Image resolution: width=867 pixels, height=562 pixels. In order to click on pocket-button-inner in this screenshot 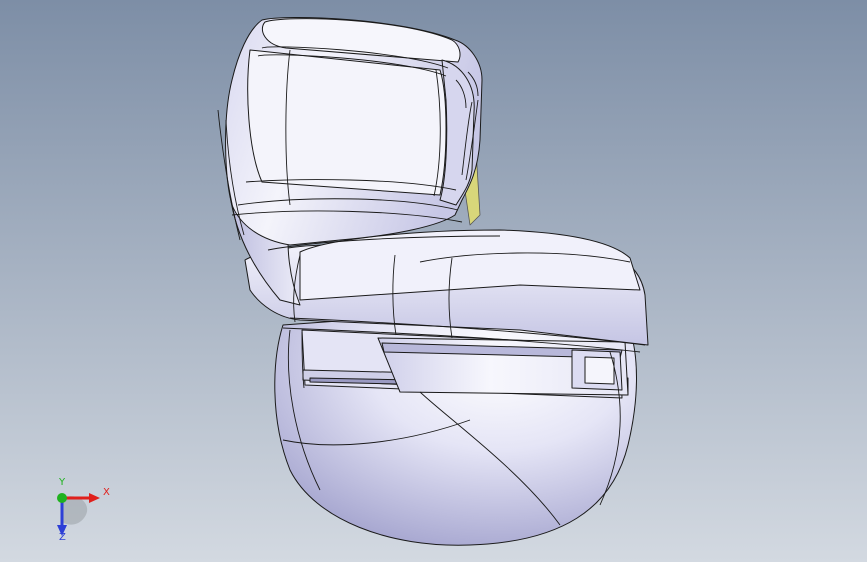, I will do `click(599, 370)`.